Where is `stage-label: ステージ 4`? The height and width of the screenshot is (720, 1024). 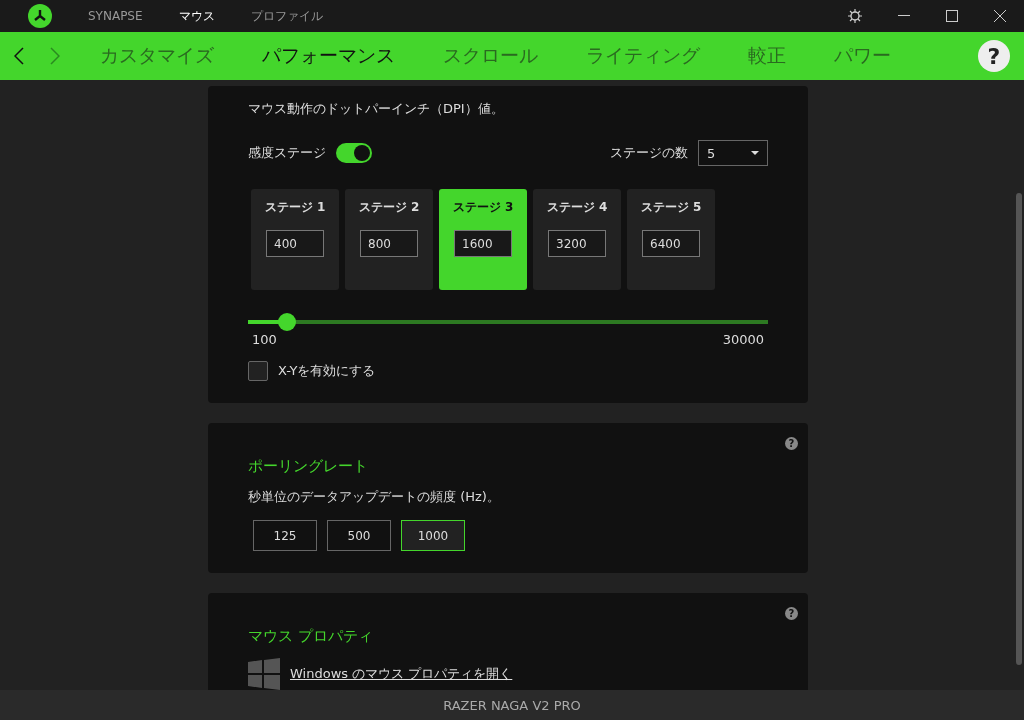 stage-label: ステージ 4 is located at coordinates (577, 207).